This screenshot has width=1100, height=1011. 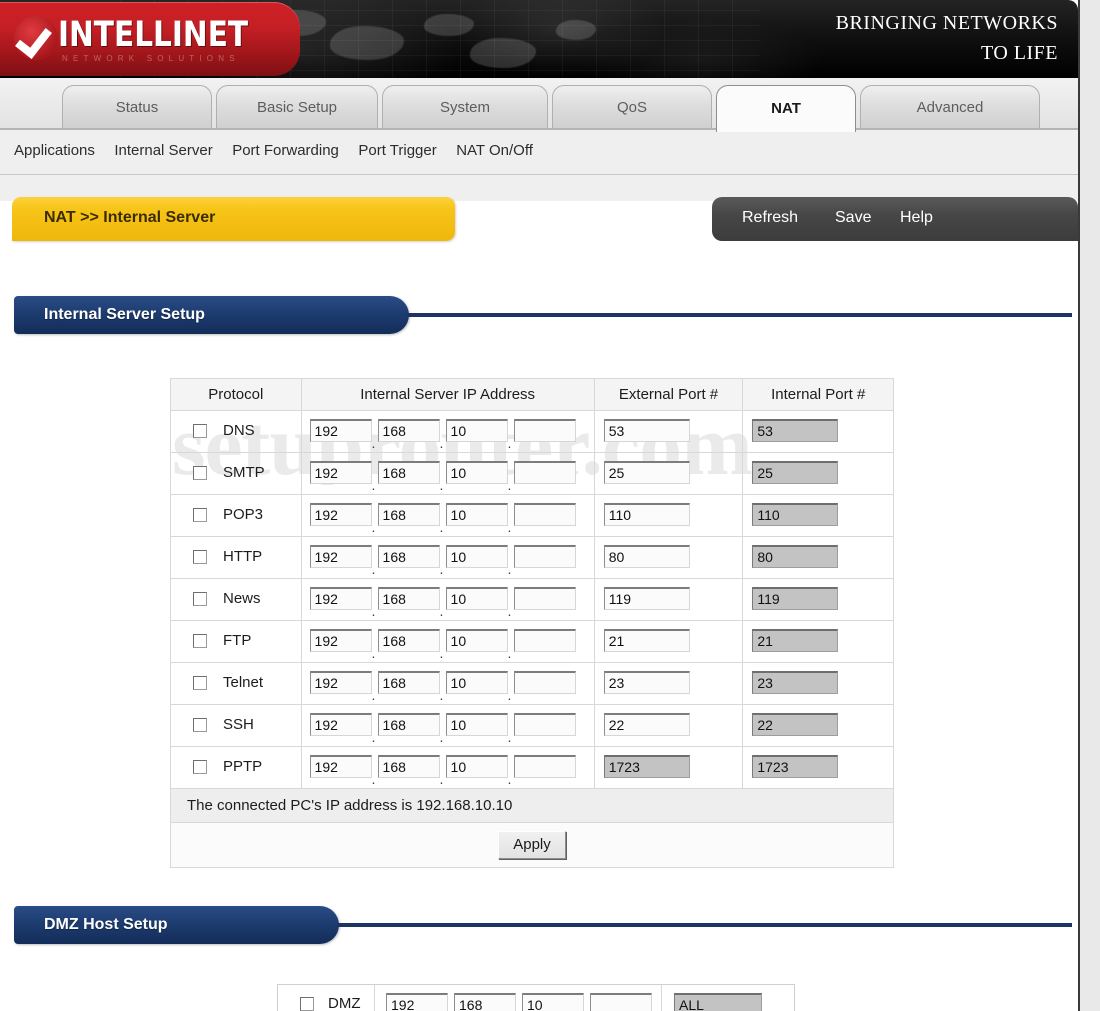 I want to click on subnav-item-port-forwarding: Port Forwarding, so click(x=285, y=150).